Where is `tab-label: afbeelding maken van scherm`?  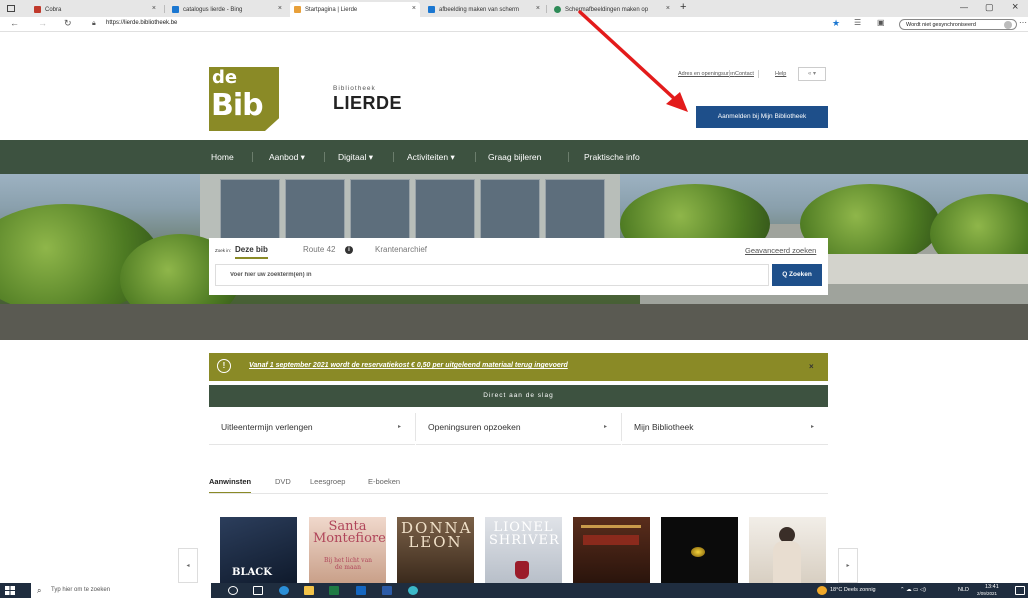 tab-label: afbeelding maken van scherm is located at coordinates (479, 9).